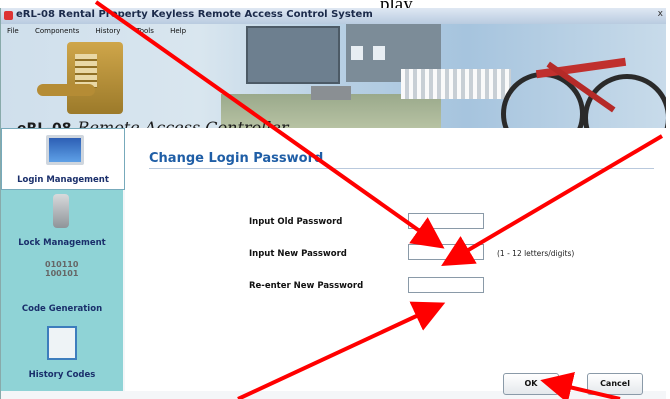  Describe the element at coordinates (66, 90) in the screenshot. I see `lever-handle-graphic` at that location.